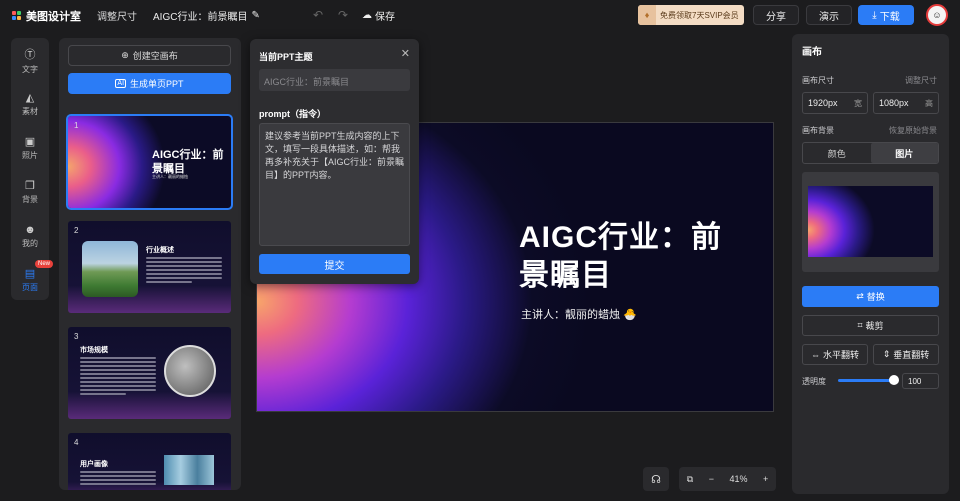  I want to click on replace-label: 替换, so click(875, 297).